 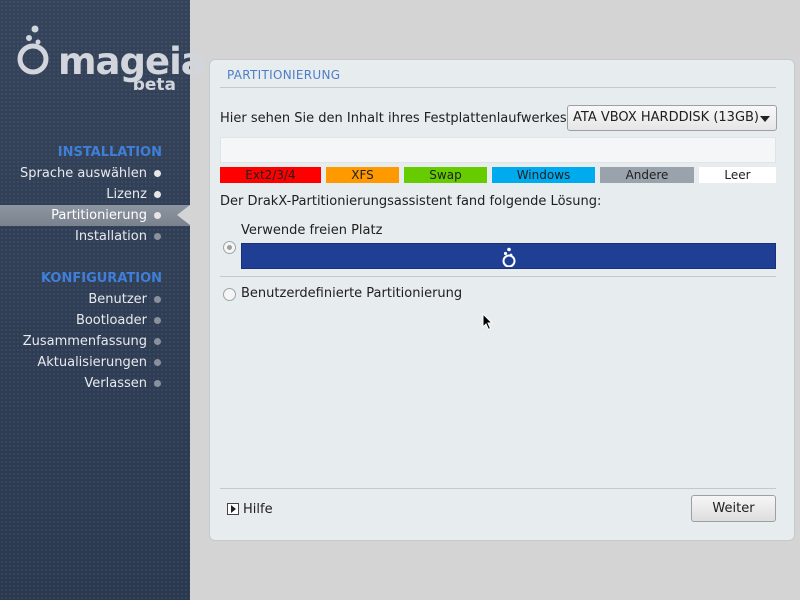 What do you see at coordinates (765, 119) in the screenshot?
I see `chevron-down-icon` at bounding box center [765, 119].